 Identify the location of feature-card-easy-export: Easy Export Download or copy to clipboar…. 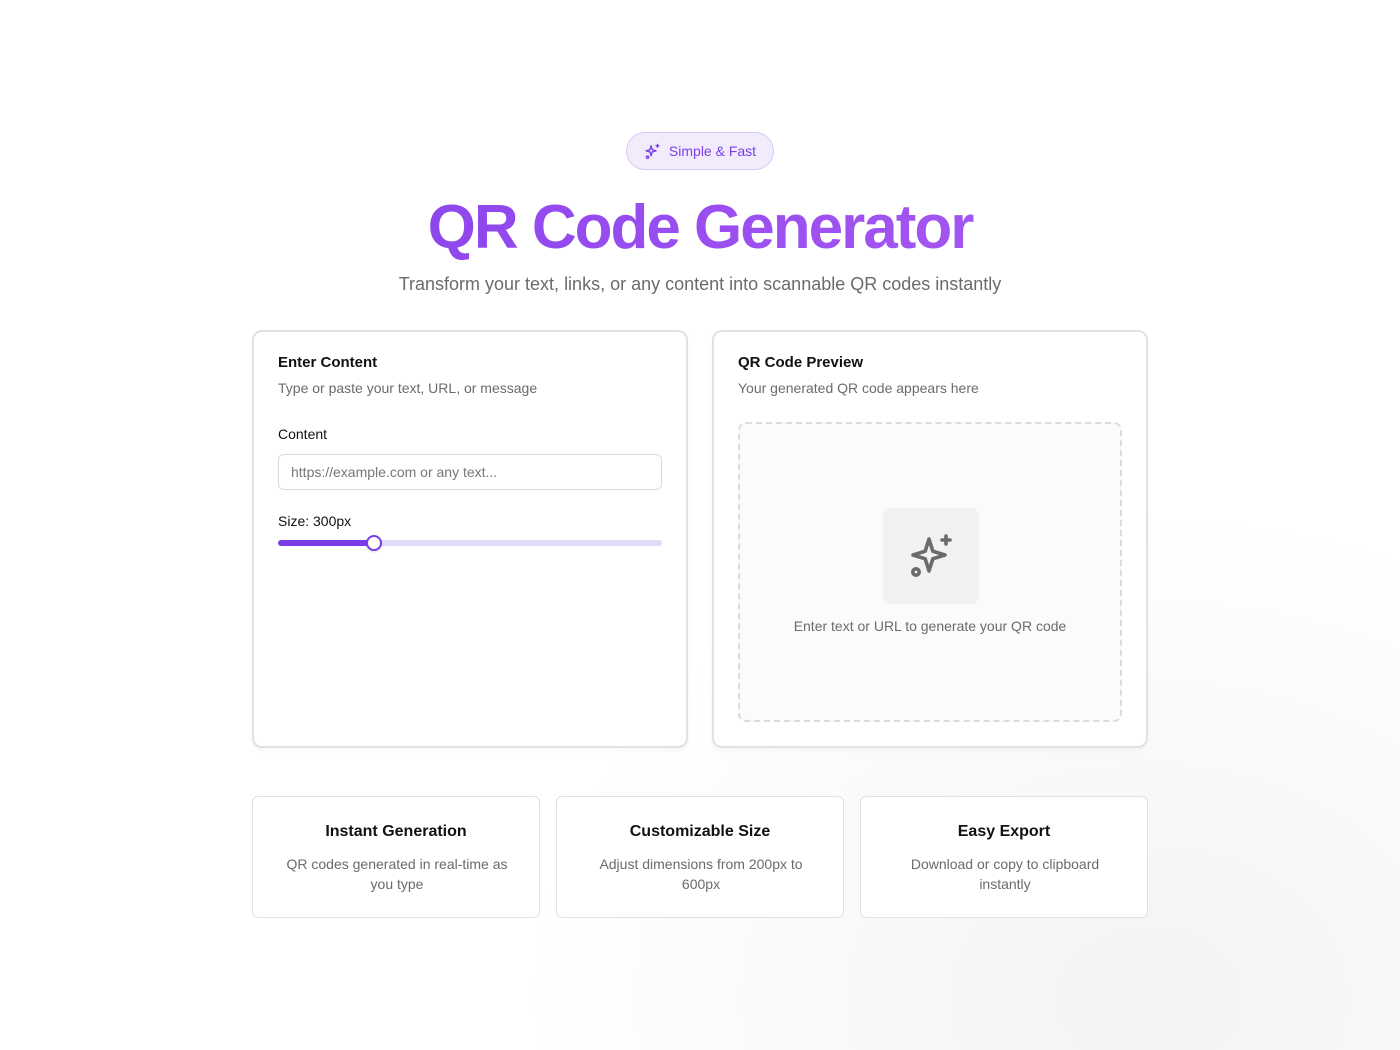
(1004, 857).